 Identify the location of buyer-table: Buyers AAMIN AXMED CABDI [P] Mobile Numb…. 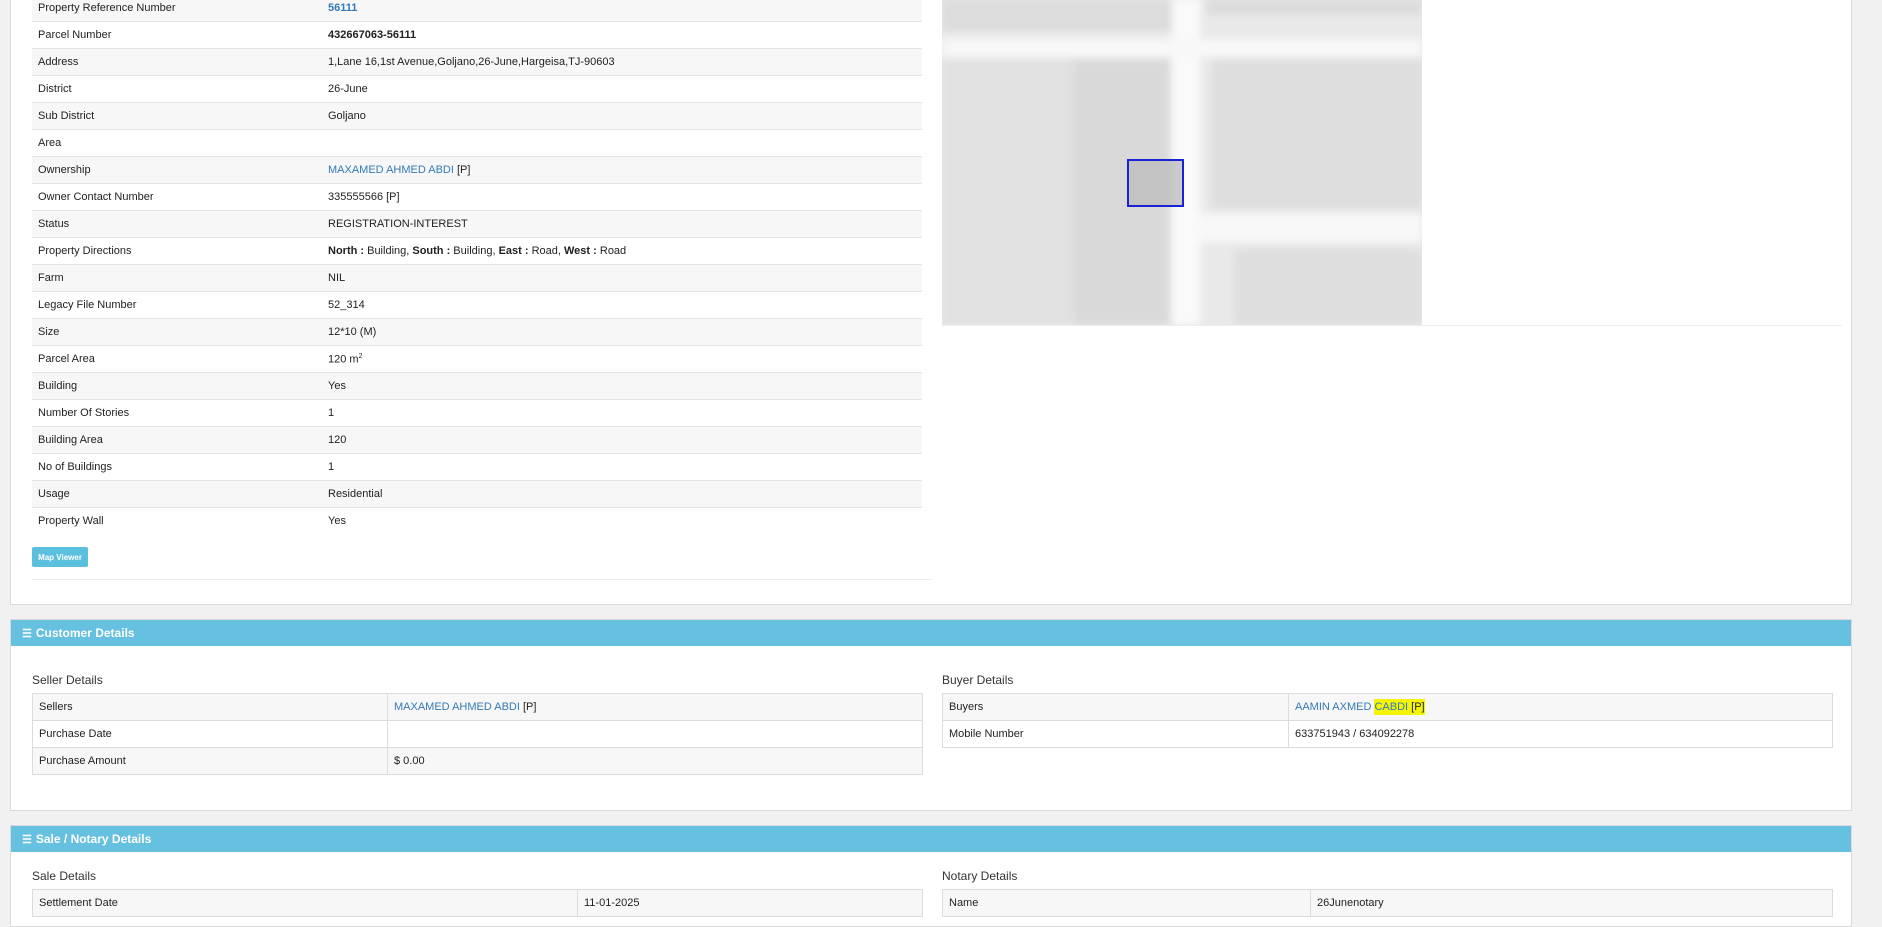
(1387, 720).